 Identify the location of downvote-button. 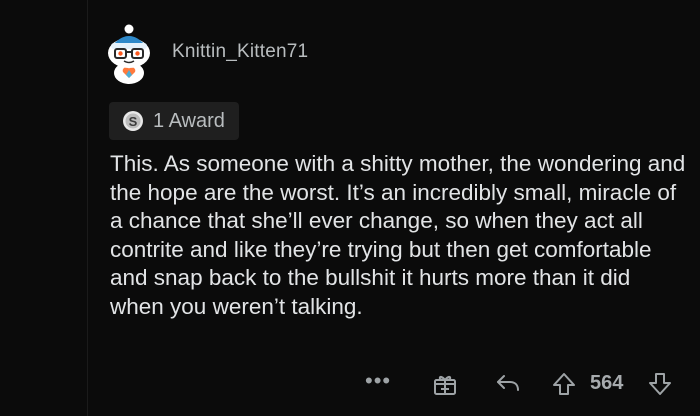
(660, 384).